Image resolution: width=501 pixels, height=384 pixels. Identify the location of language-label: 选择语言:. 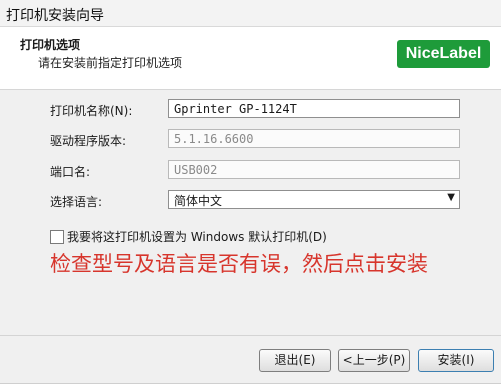
(76, 202).